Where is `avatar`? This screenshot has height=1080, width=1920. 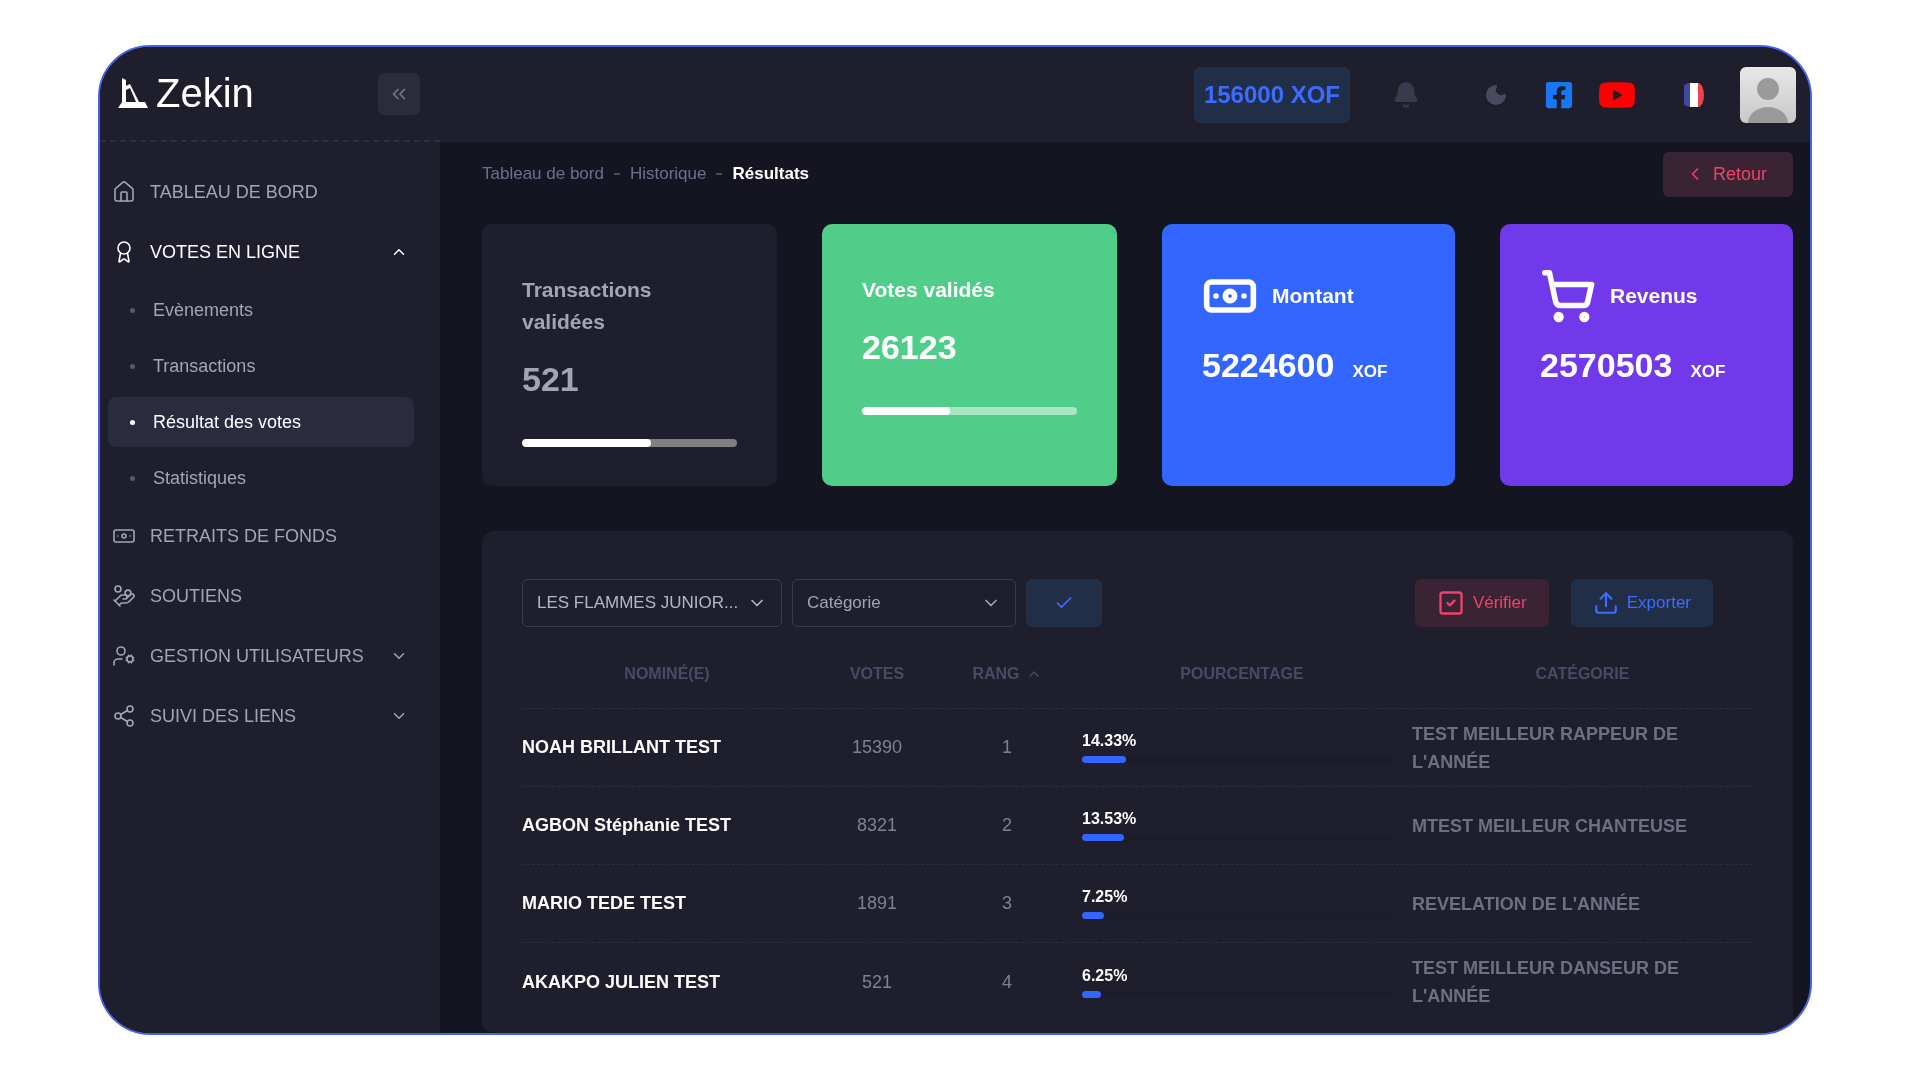 avatar is located at coordinates (1768, 94).